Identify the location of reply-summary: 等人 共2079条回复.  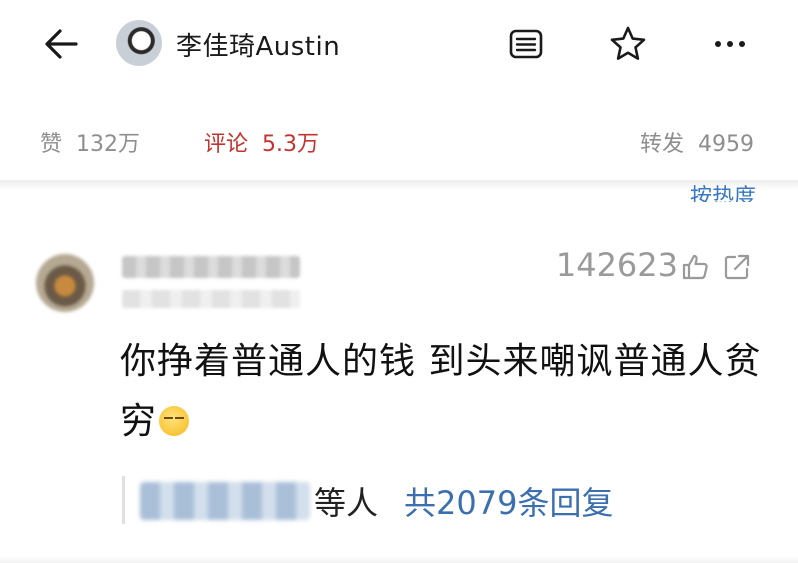
(460, 500).